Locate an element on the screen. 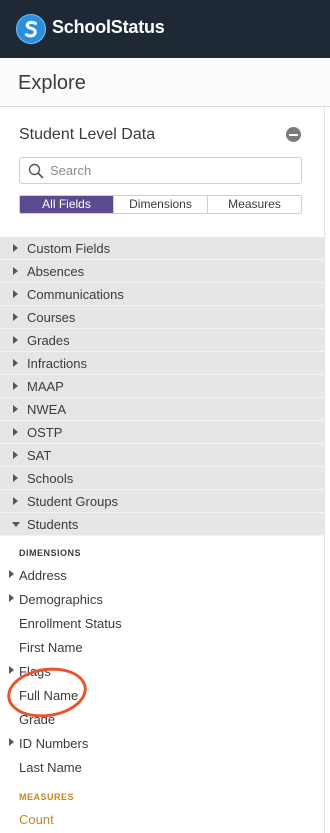  view-maap: MAAP is located at coordinates (162, 386).